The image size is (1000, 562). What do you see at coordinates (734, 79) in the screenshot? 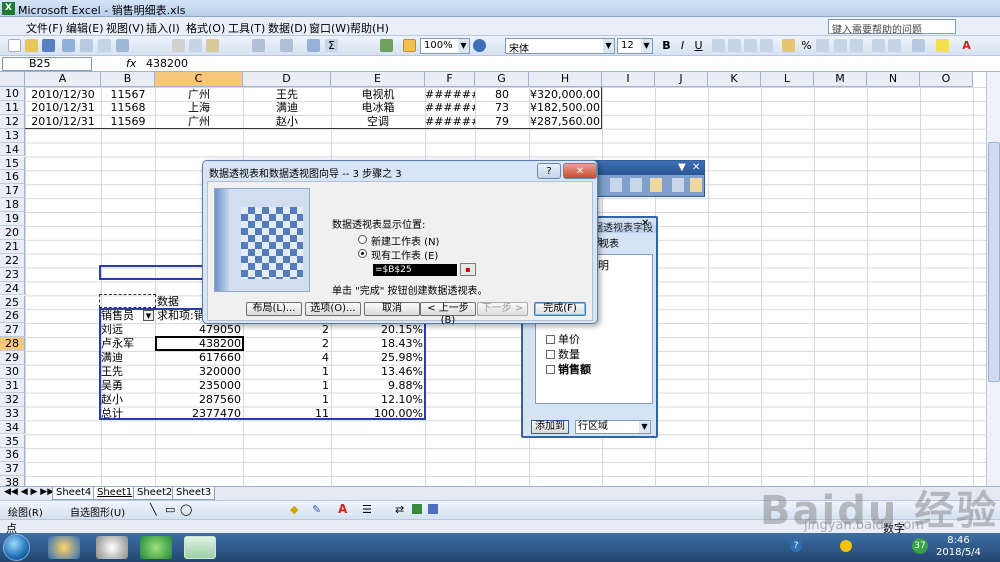
I see `col-header-k: K` at bounding box center [734, 79].